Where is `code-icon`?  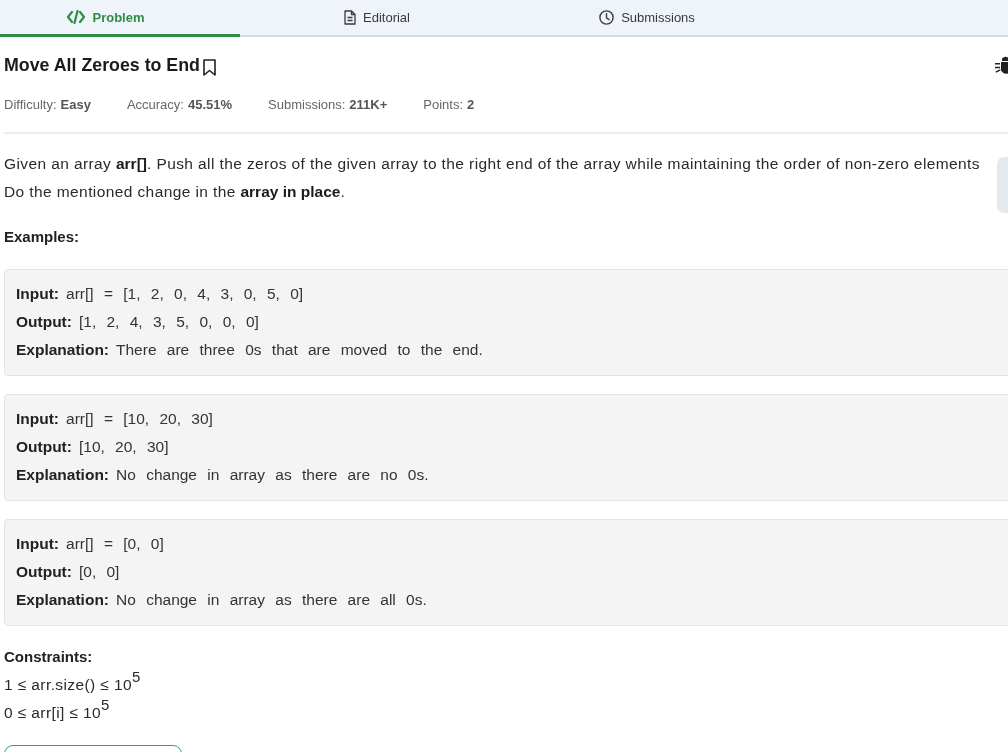 code-icon is located at coordinates (76, 17).